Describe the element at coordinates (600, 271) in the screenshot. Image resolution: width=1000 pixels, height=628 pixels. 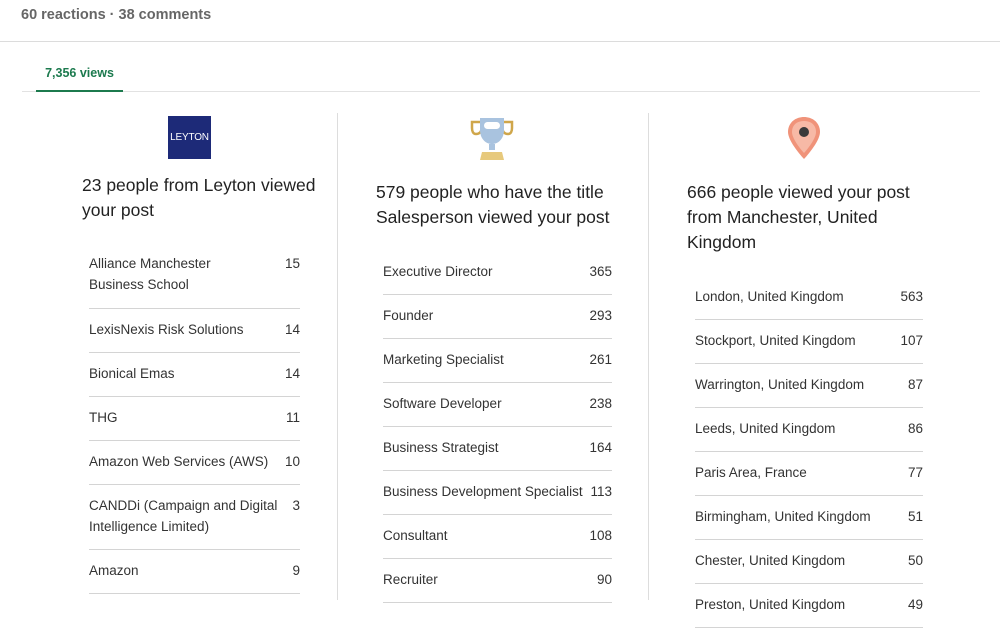
I see `list-item-count: 365` at that location.